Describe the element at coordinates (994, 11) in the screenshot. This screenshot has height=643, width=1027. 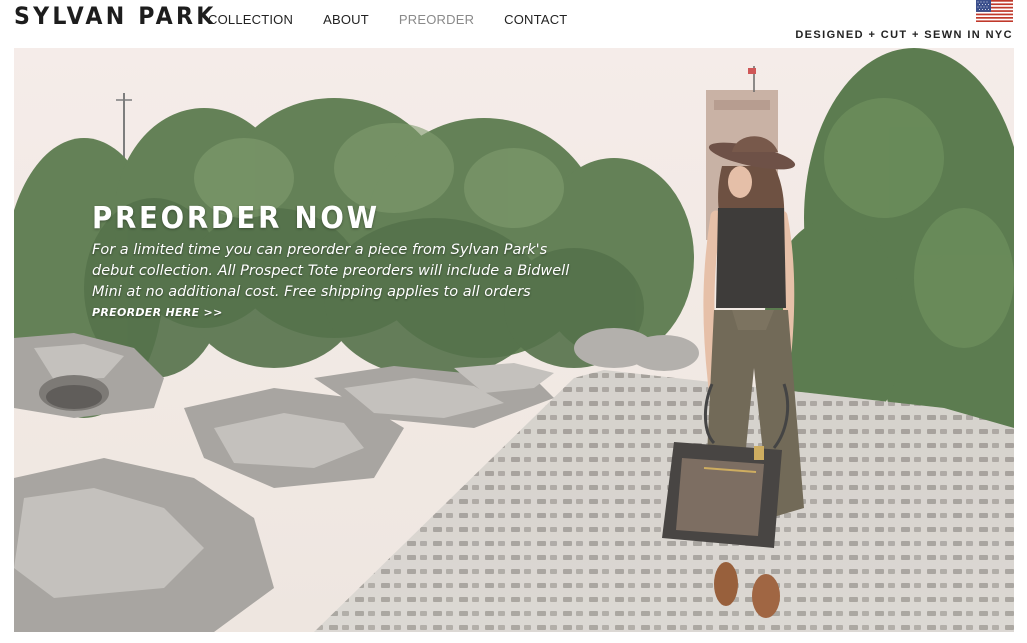
I see `us-flag-icon` at that location.